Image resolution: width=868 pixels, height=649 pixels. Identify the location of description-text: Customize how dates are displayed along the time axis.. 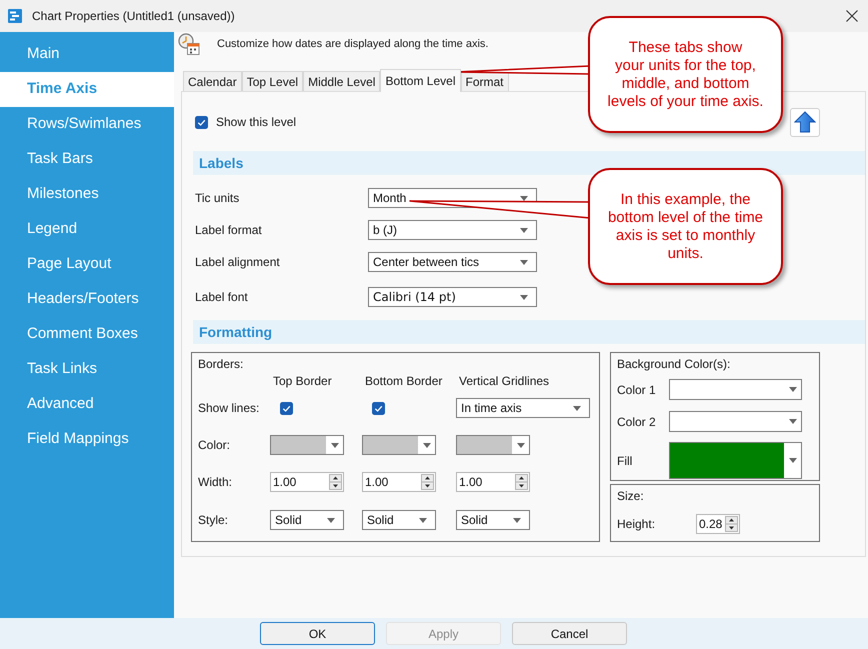
(352, 44).